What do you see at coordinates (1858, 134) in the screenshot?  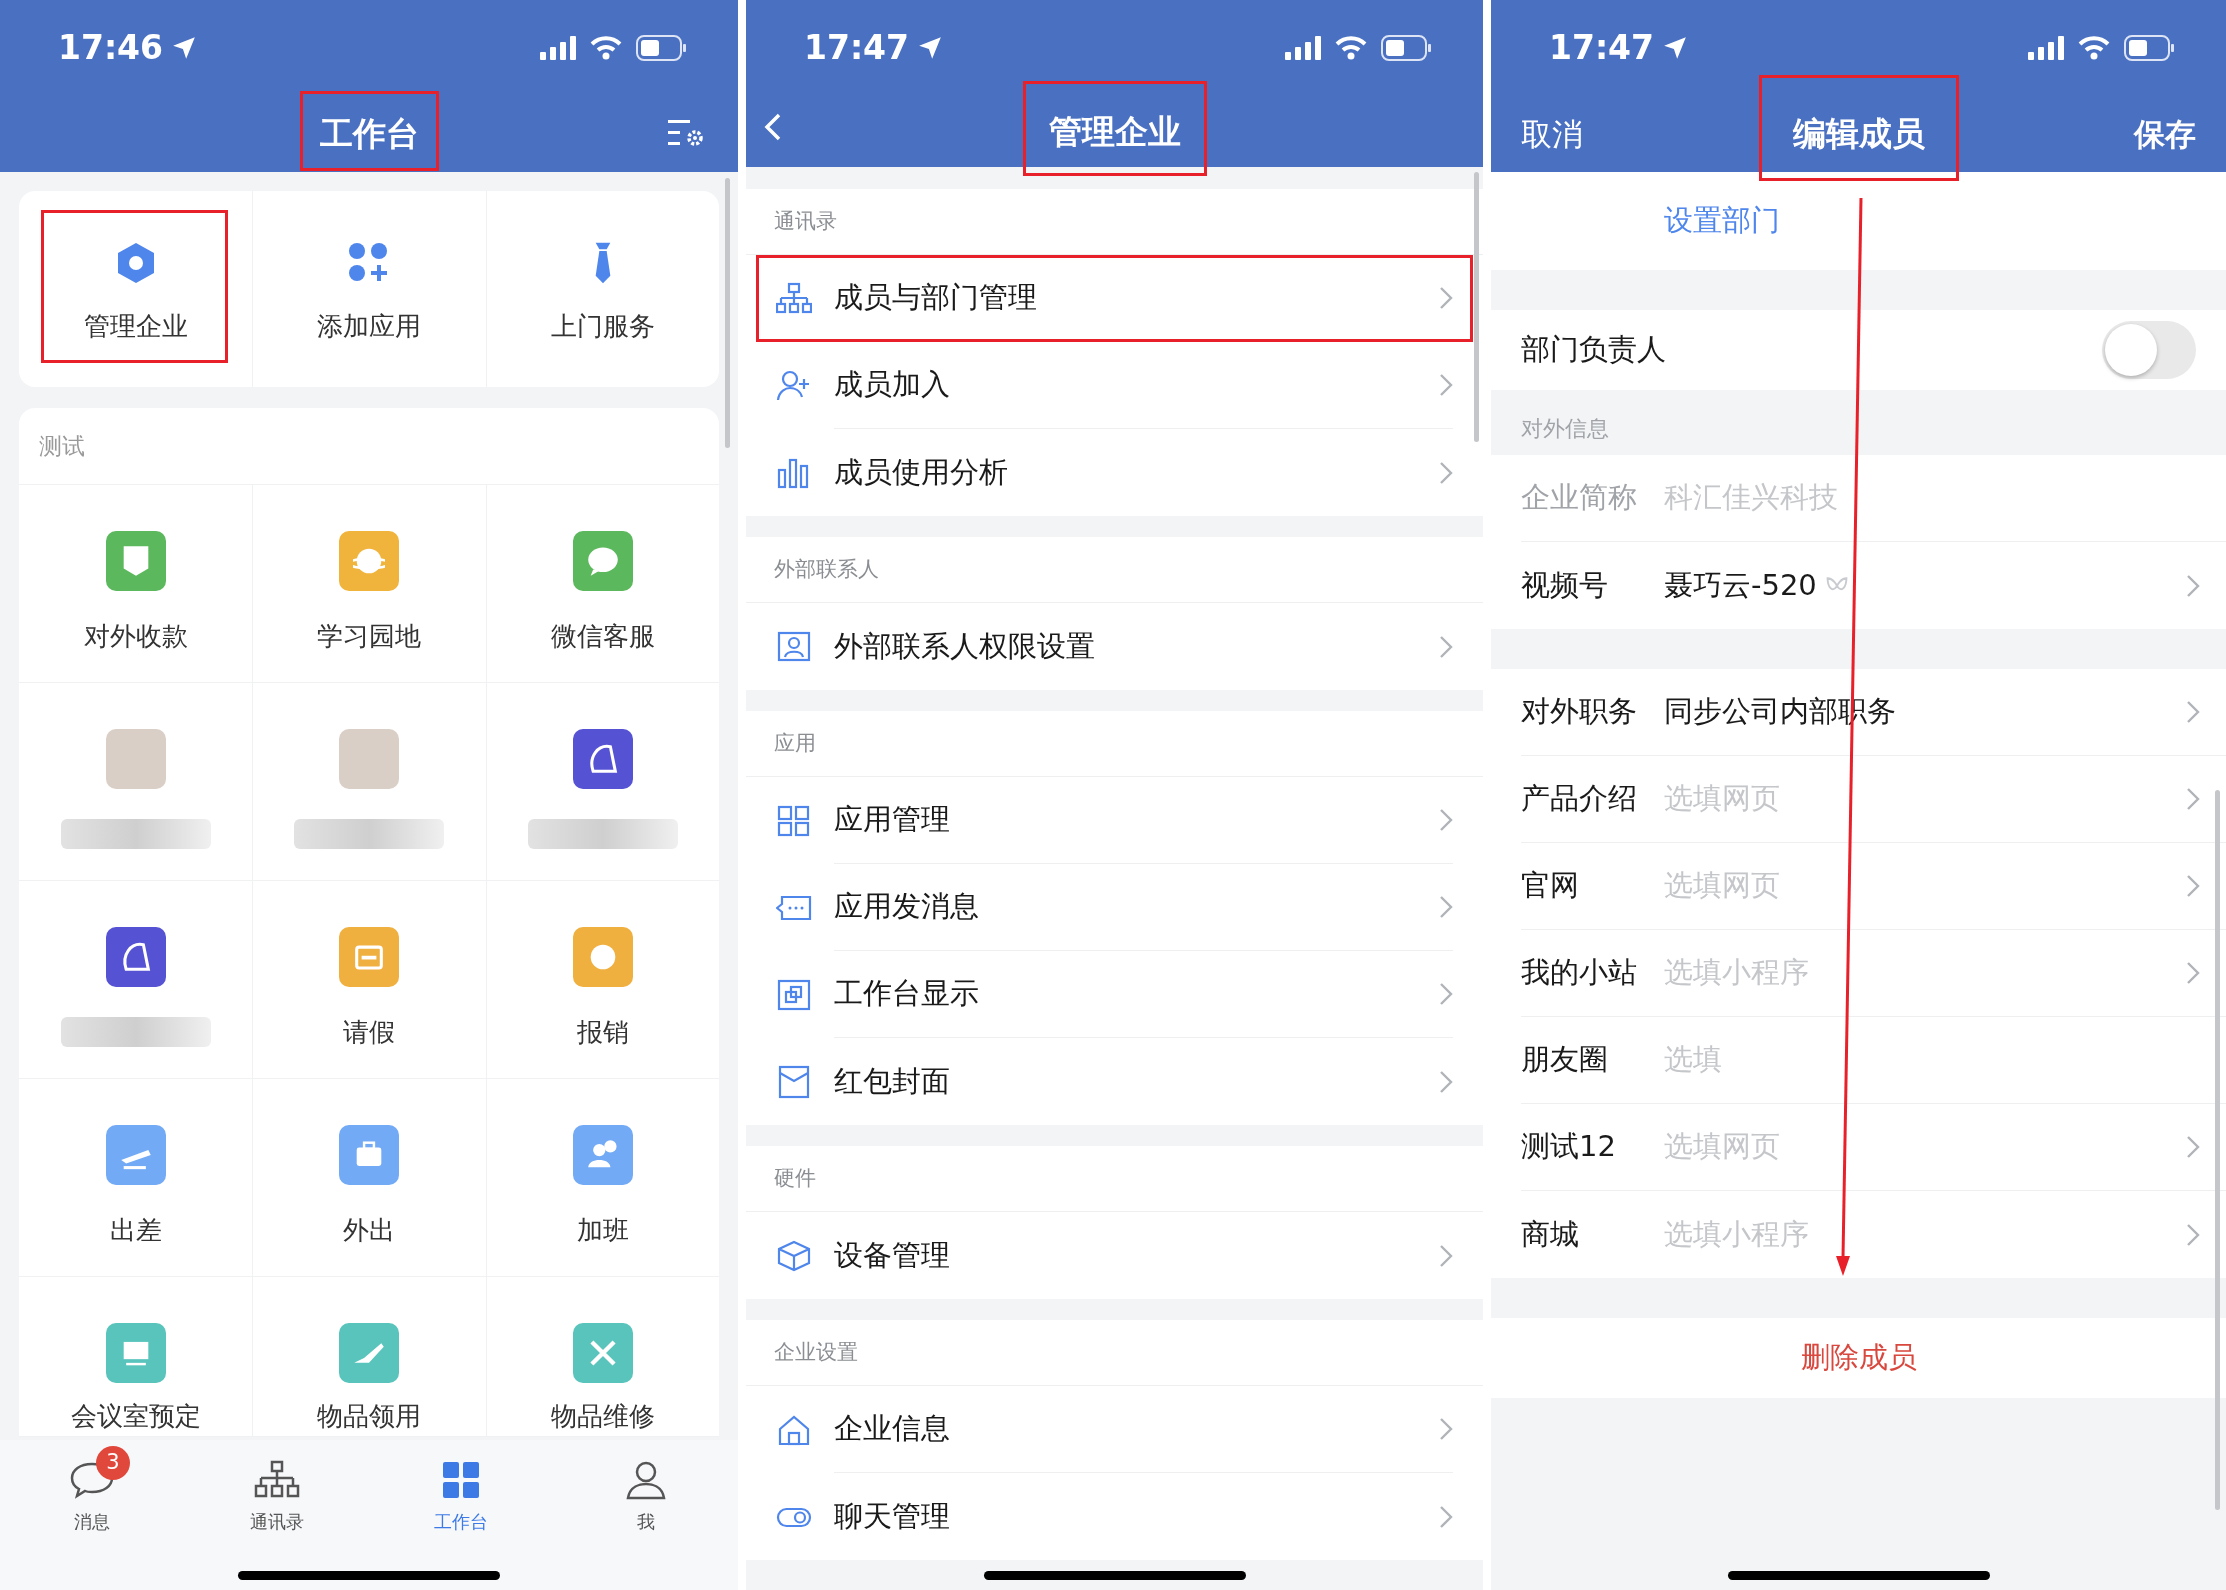 I see `screen-title: 编辑成员` at bounding box center [1858, 134].